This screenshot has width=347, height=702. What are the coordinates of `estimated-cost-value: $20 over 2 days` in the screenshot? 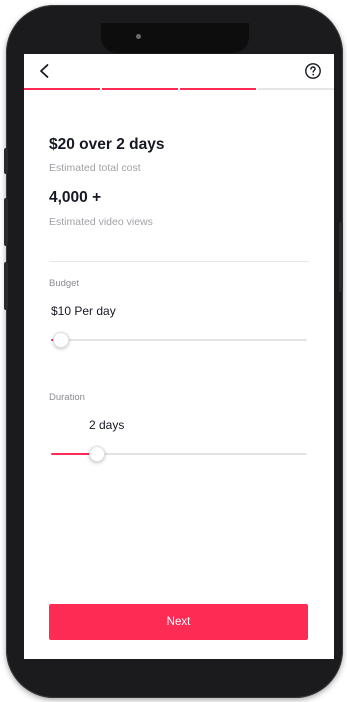 It's located at (107, 144).